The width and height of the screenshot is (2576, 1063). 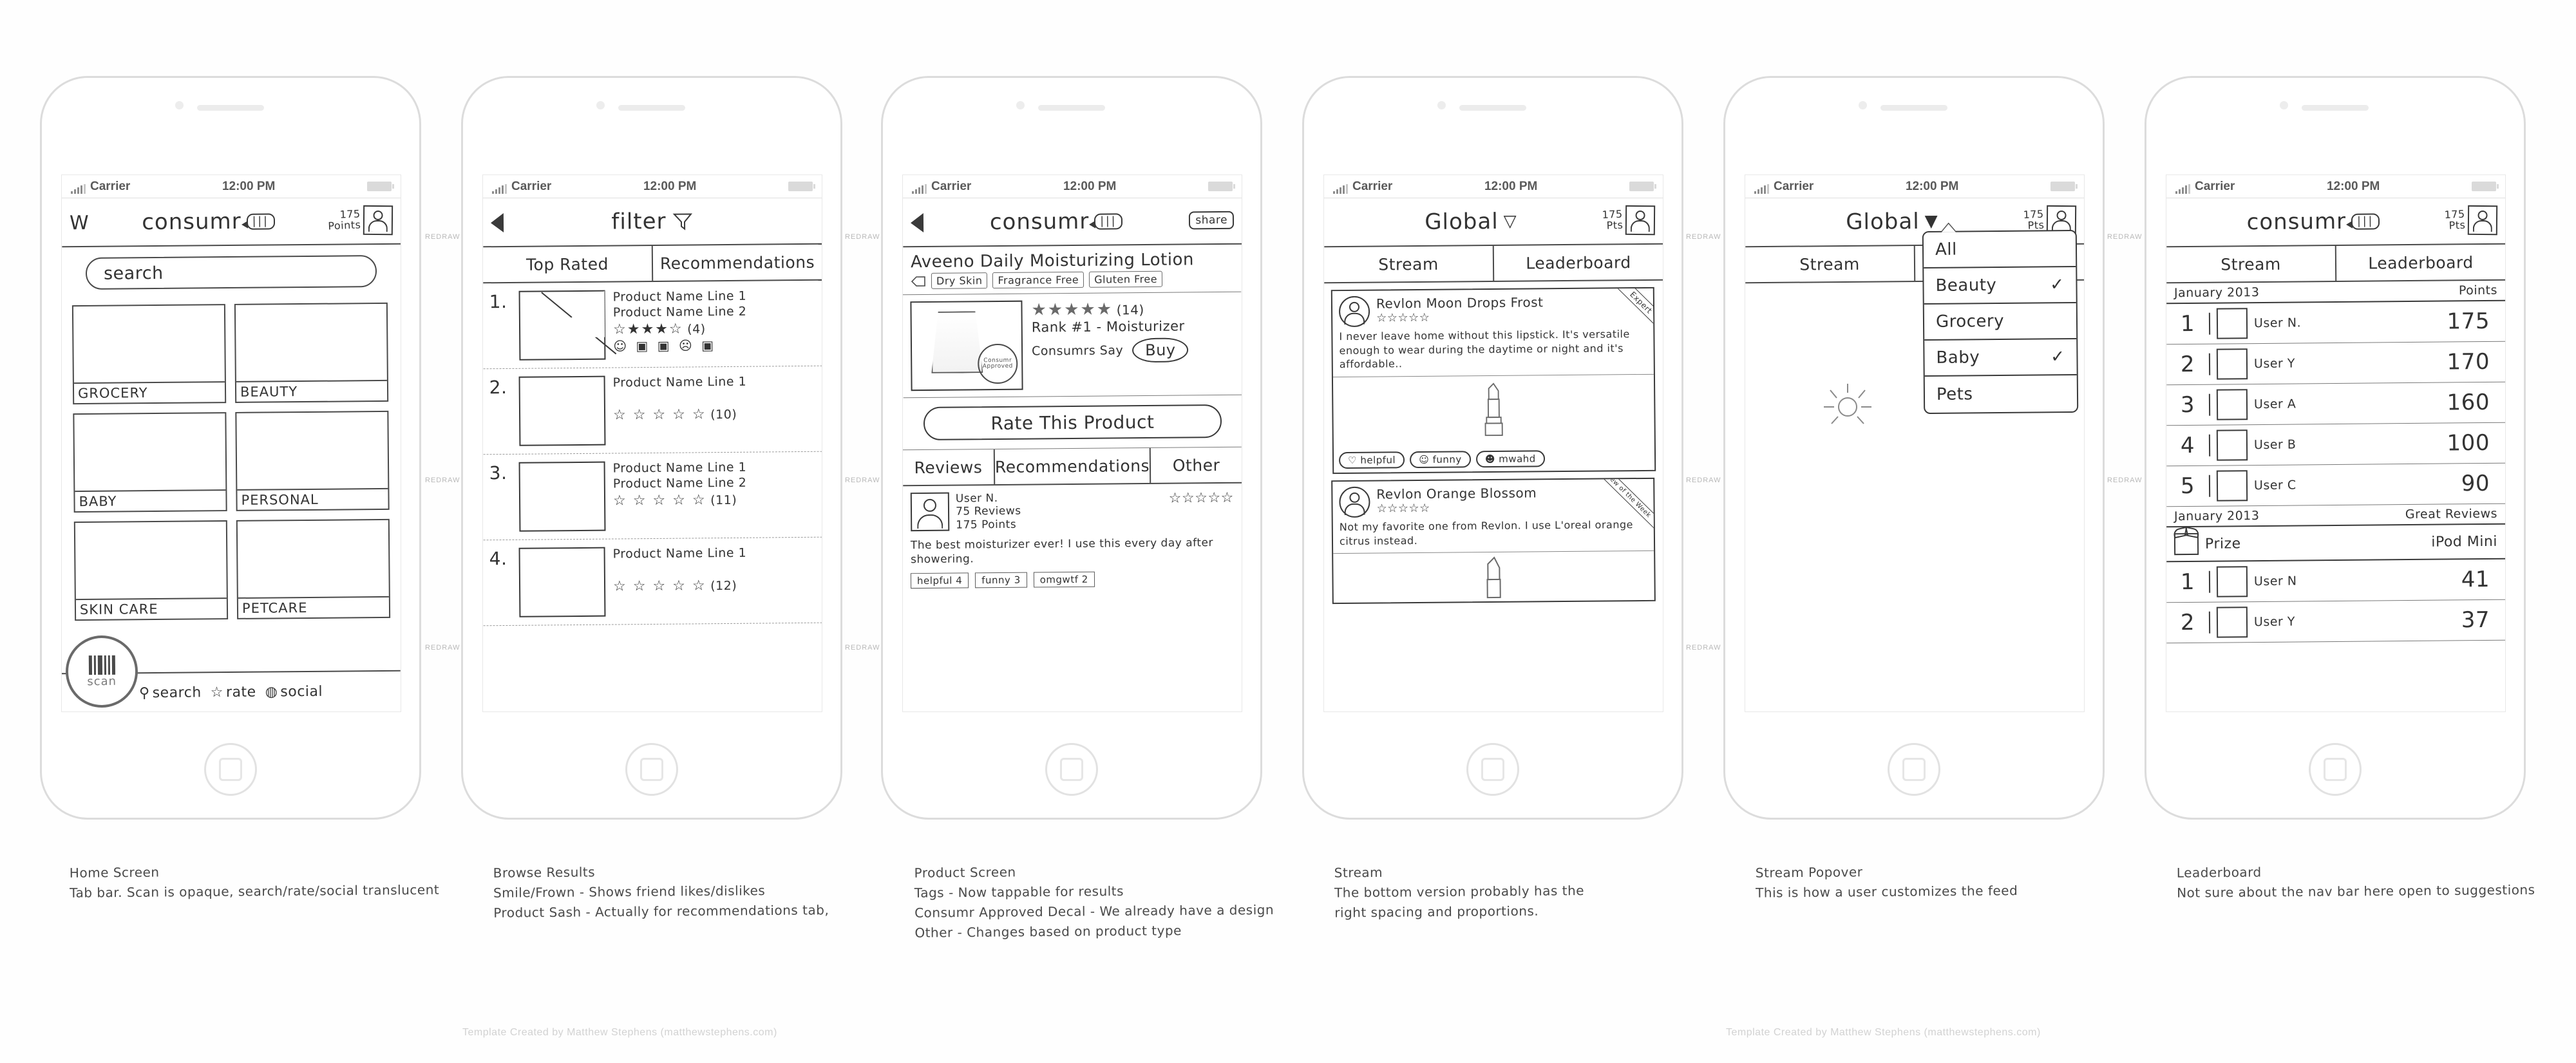 What do you see at coordinates (647, 330) in the screenshot?
I see `rating-stars: ☆★★★☆` at bounding box center [647, 330].